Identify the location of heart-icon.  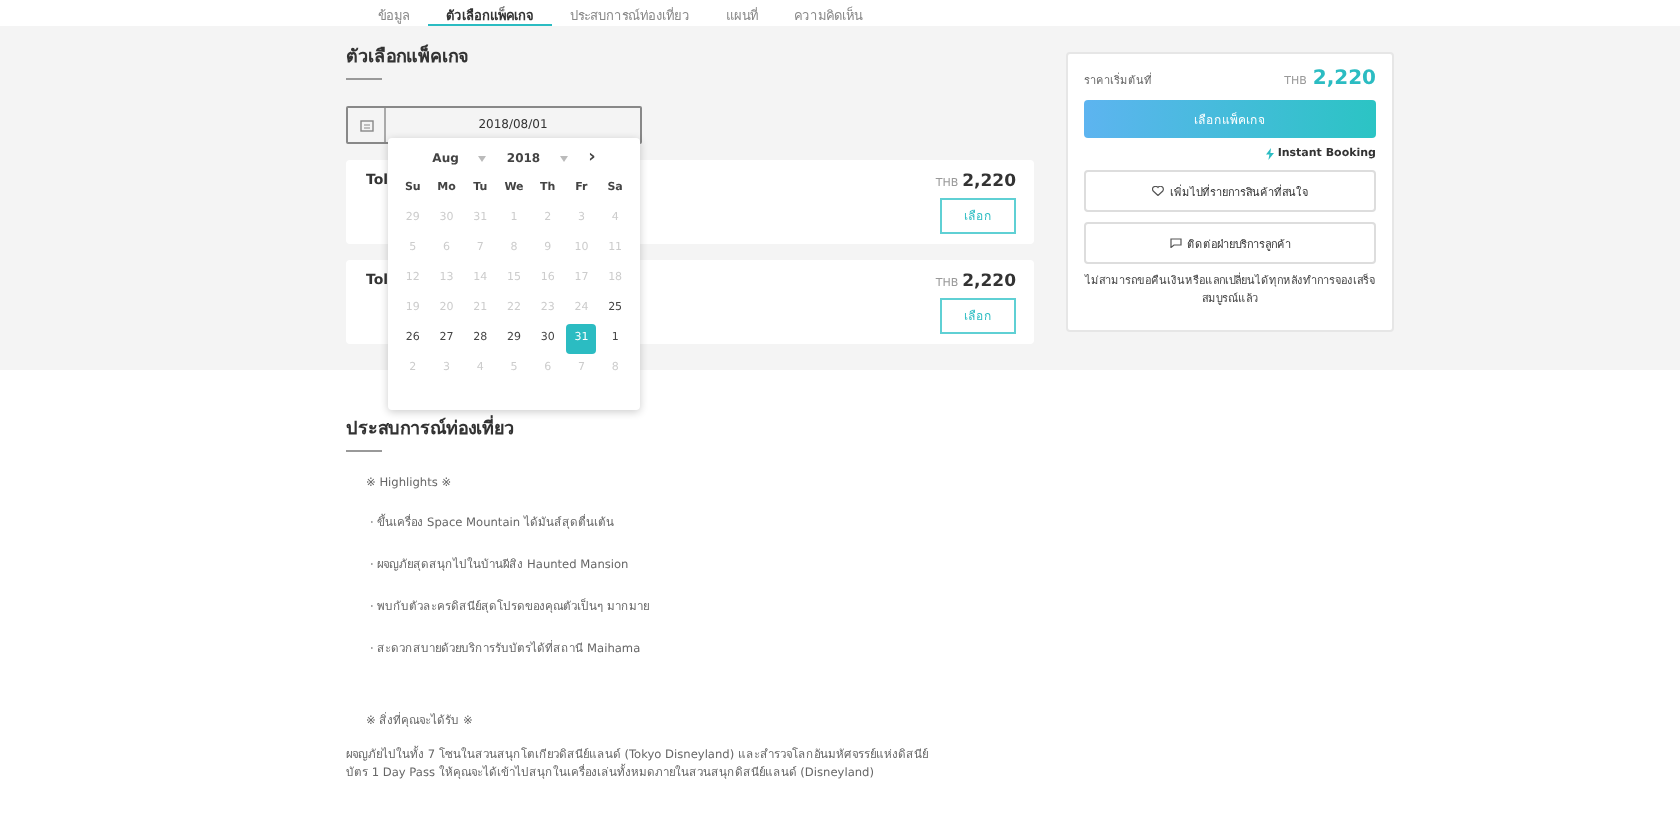
(1158, 191).